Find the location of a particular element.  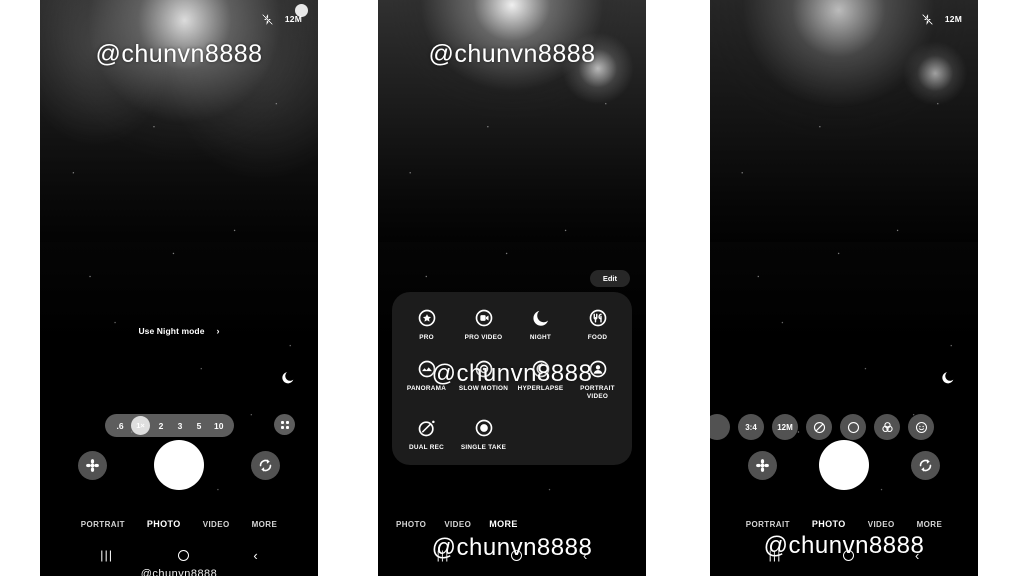

mode-item-hyperlapse: HYPERLAPSE is located at coordinates (540, 380).